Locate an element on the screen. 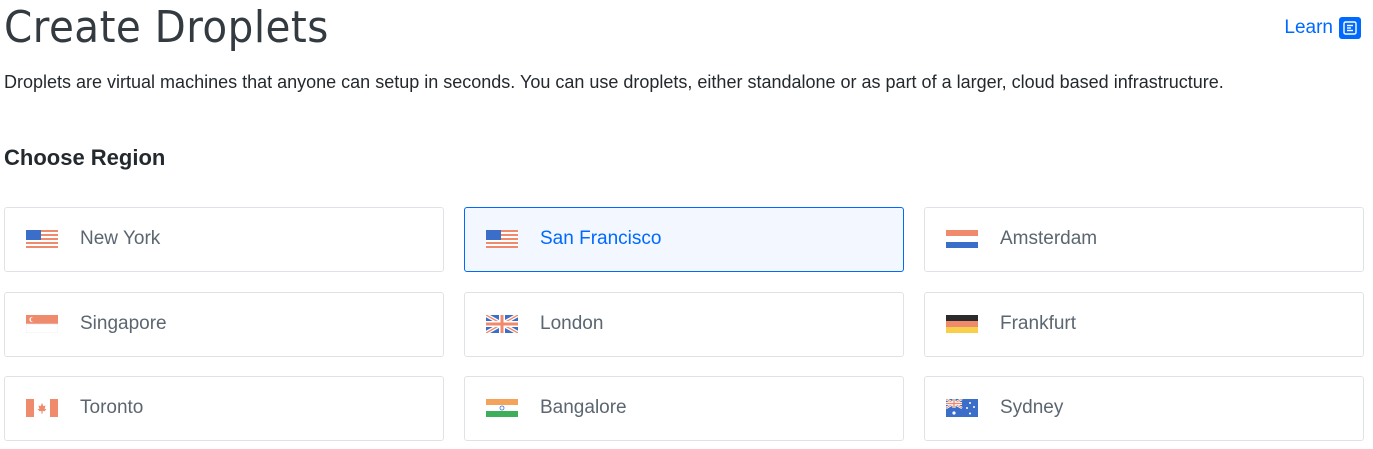  india-flag-icon is located at coordinates (502, 408).